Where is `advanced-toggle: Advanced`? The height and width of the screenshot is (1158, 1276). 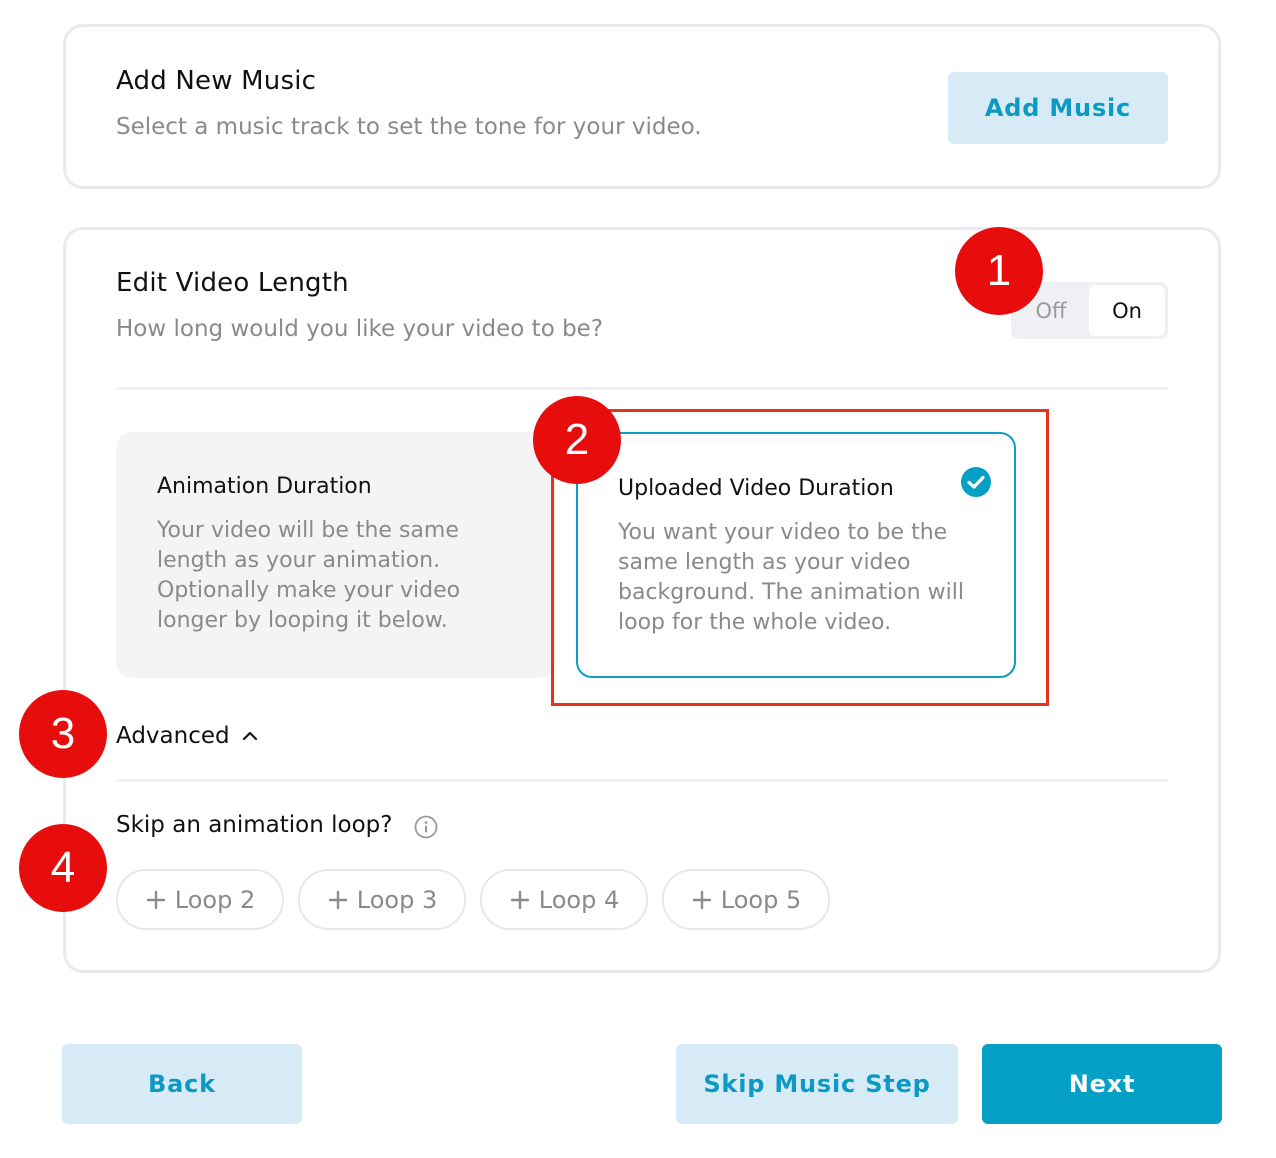 advanced-toggle: Advanced is located at coordinates (188, 736).